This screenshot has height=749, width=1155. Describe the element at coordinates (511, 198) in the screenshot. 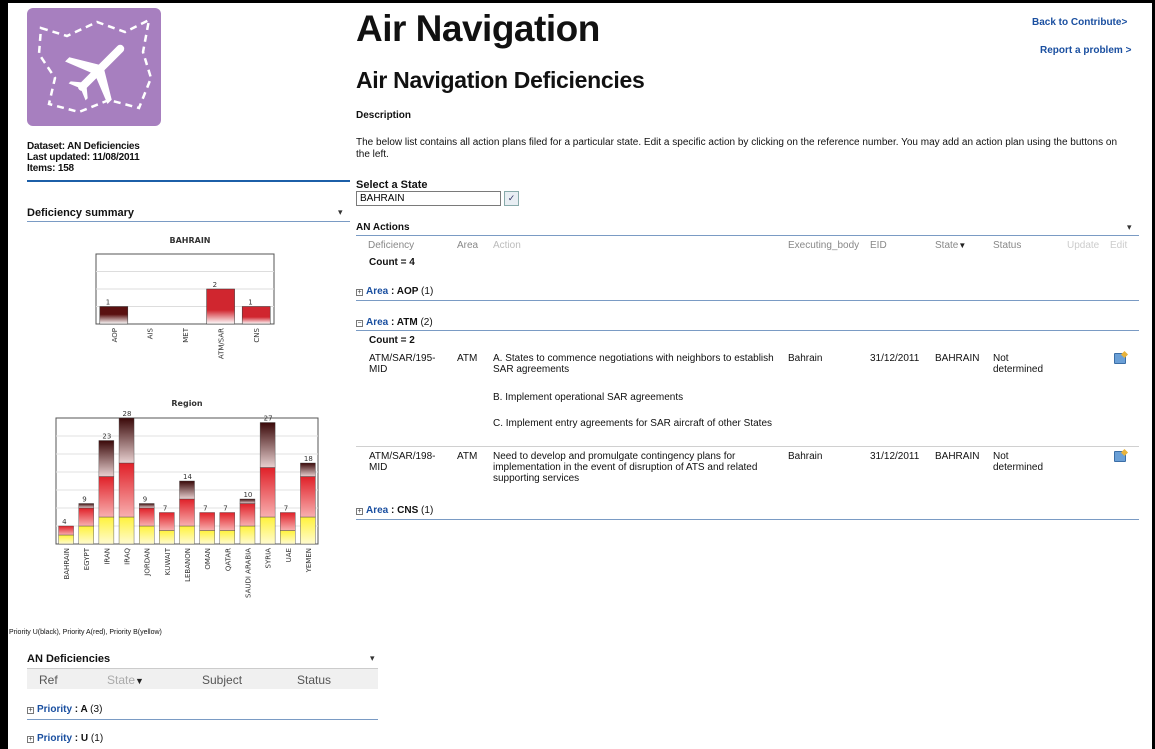

I see `state-picker-icon: ✓` at that location.